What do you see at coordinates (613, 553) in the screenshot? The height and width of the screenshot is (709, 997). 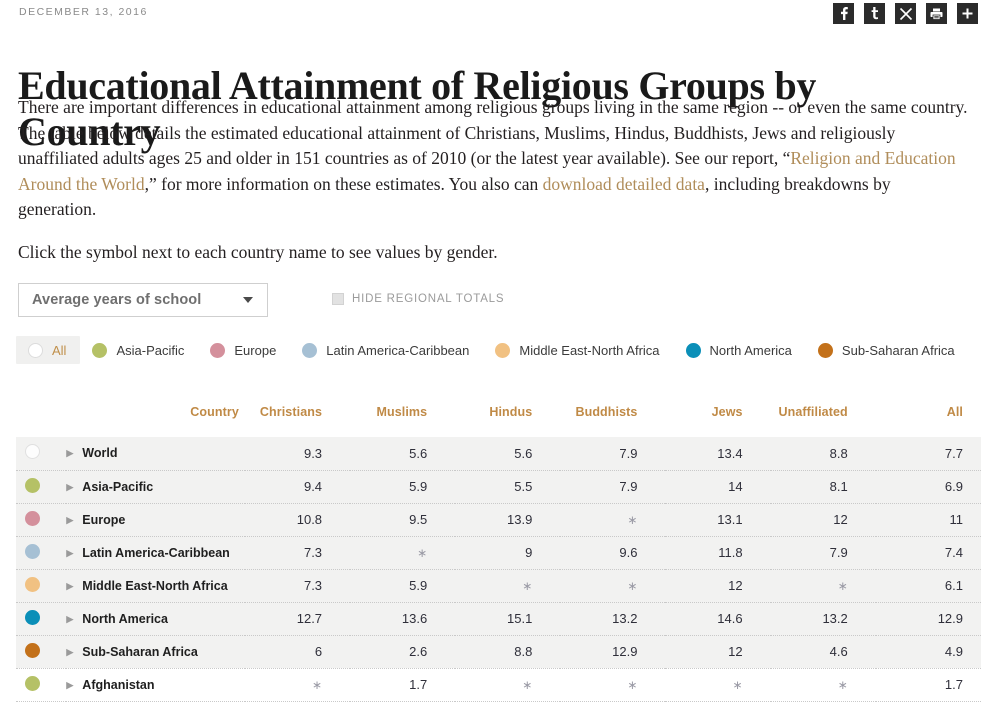 I see `row-value-cell: 9.6` at bounding box center [613, 553].